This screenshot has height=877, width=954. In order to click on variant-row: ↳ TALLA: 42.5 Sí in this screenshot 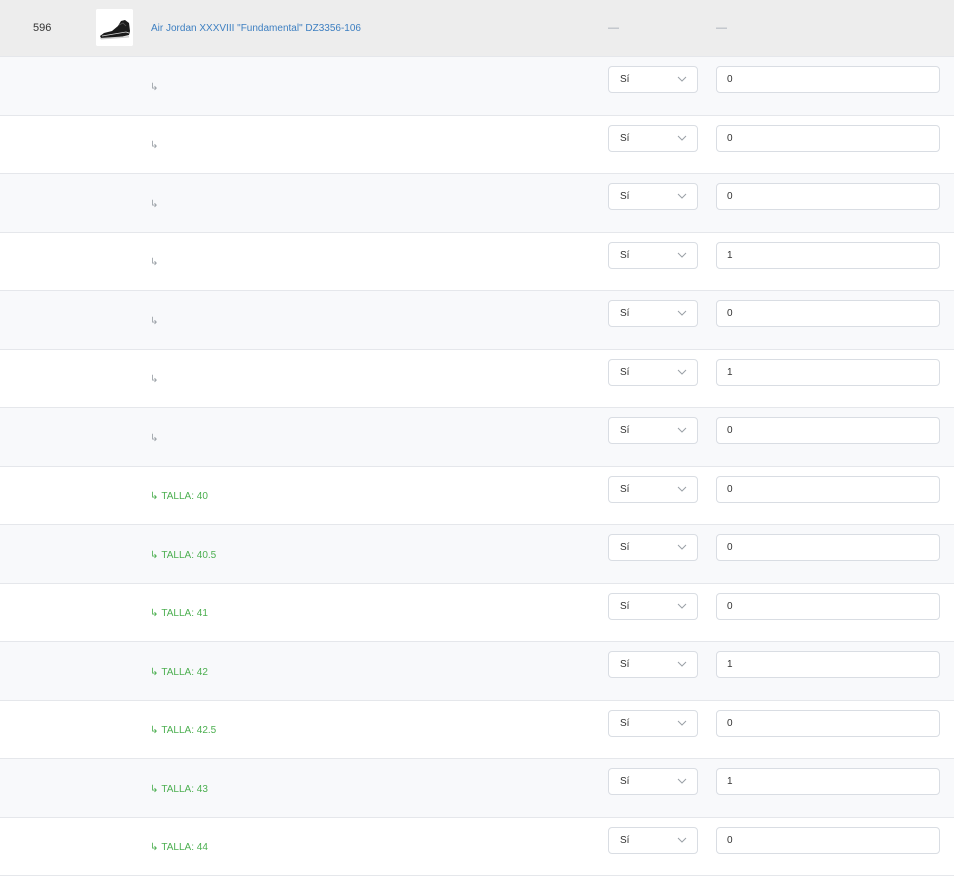, I will do `click(477, 729)`.